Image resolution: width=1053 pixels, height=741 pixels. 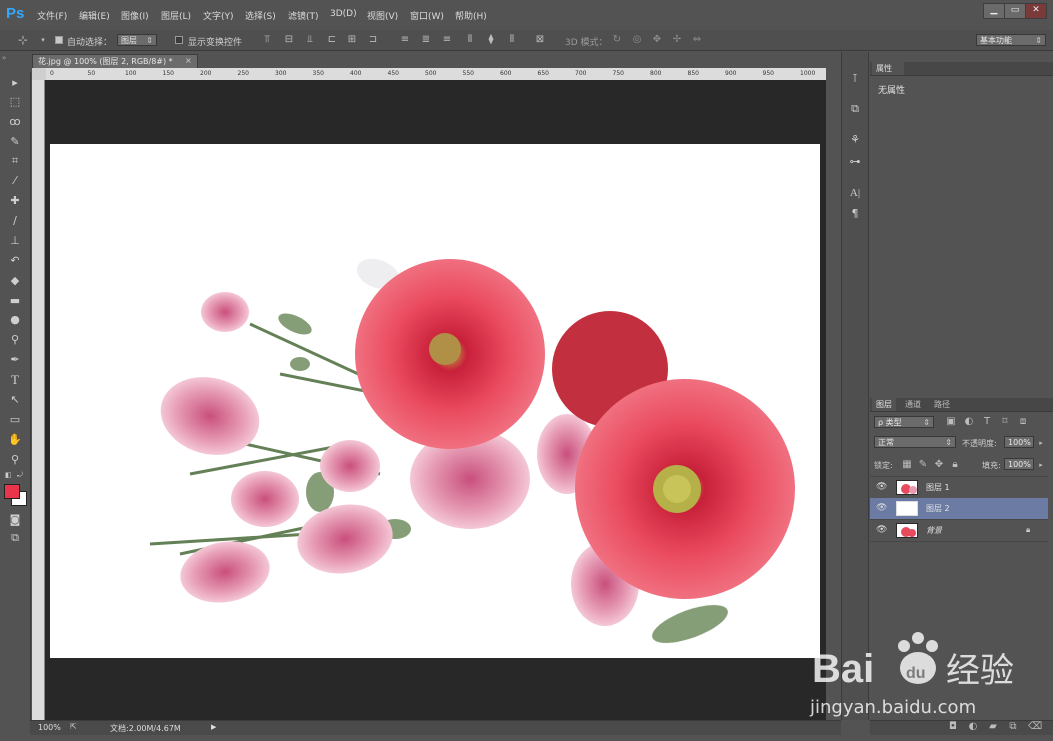 I want to click on vertical-ruler, so click(x=38, y=400).